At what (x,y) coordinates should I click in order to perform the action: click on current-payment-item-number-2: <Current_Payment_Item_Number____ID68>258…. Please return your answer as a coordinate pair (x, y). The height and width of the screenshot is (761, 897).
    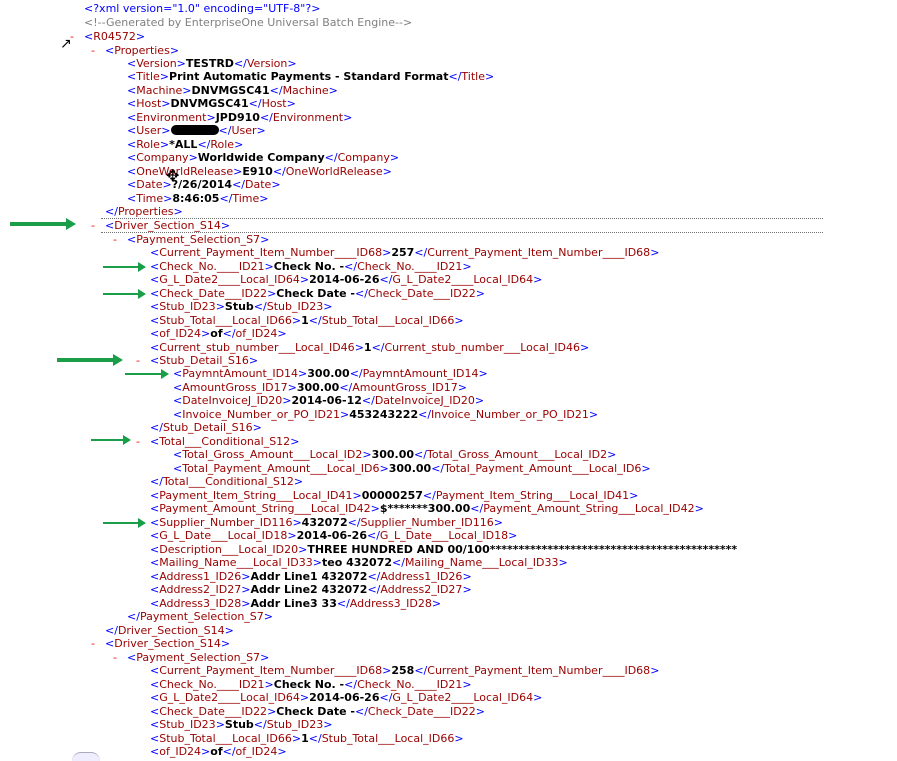
    Looking at the image, I should click on (405, 670).